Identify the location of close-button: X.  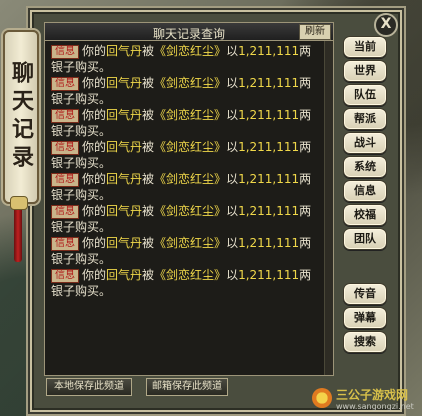
(386, 25).